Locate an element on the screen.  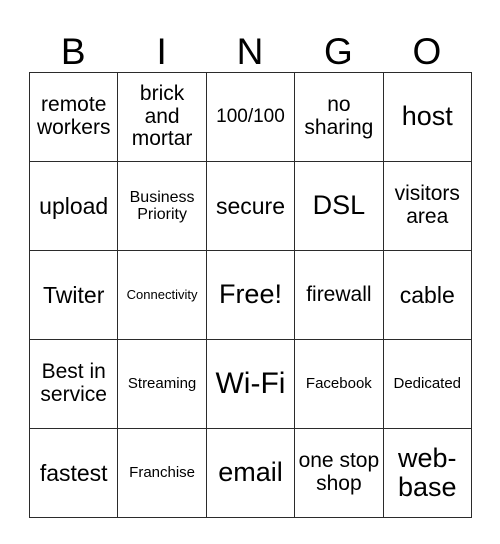
bingo-cell-label: DSL is located at coordinates (339, 205).